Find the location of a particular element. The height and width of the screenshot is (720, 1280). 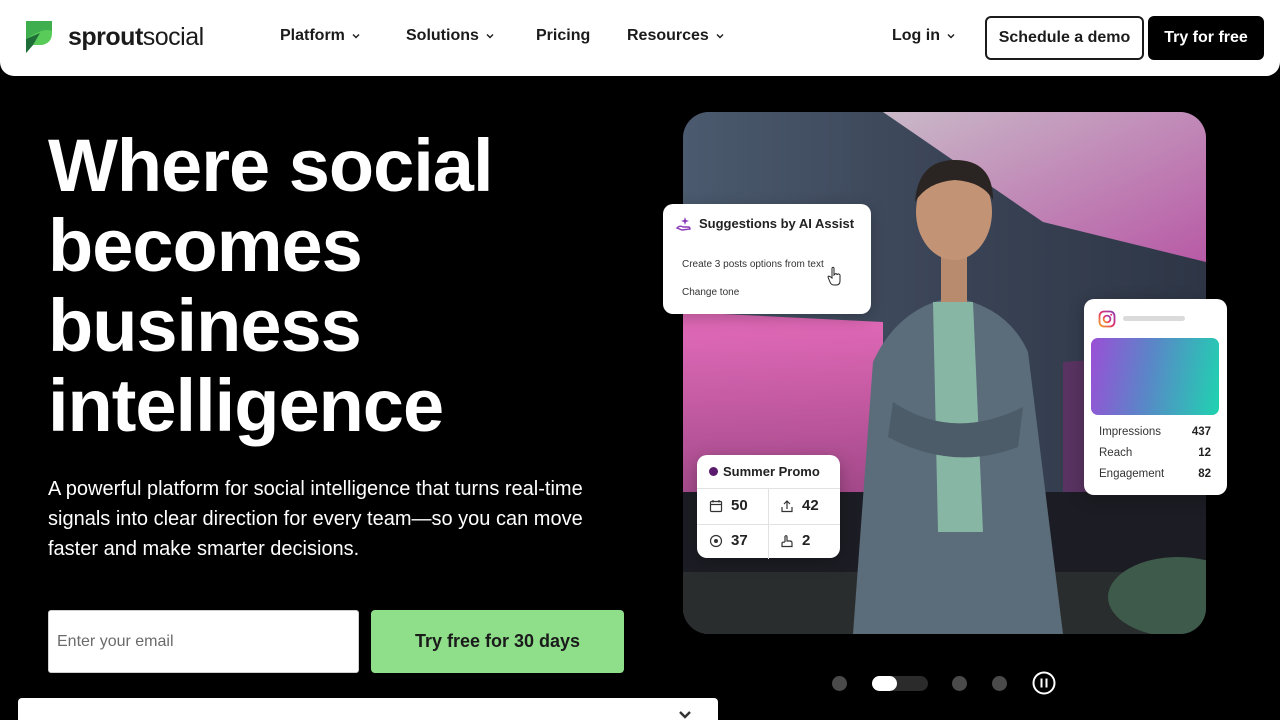

eye-icon is located at coordinates (716, 540).